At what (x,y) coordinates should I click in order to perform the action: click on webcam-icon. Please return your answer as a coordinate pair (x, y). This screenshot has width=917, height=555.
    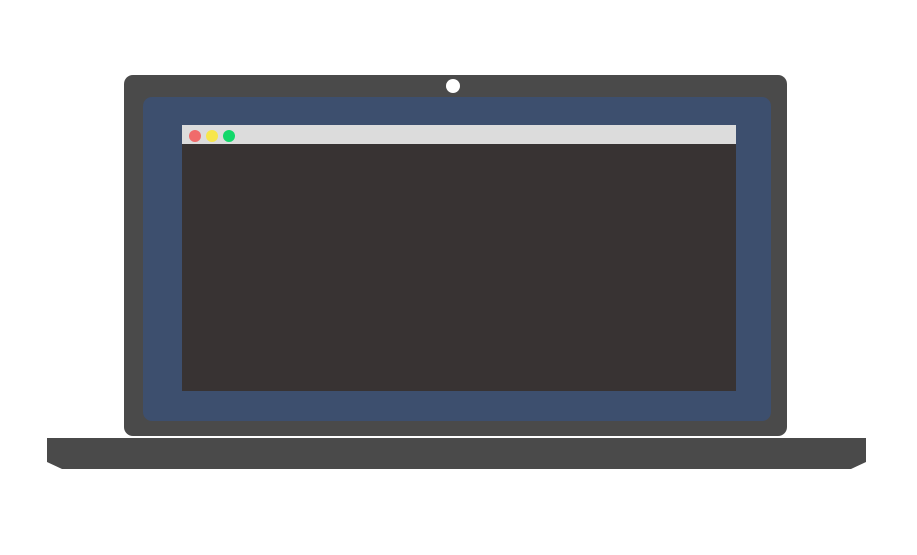
    Looking at the image, I should click on (453, 86).